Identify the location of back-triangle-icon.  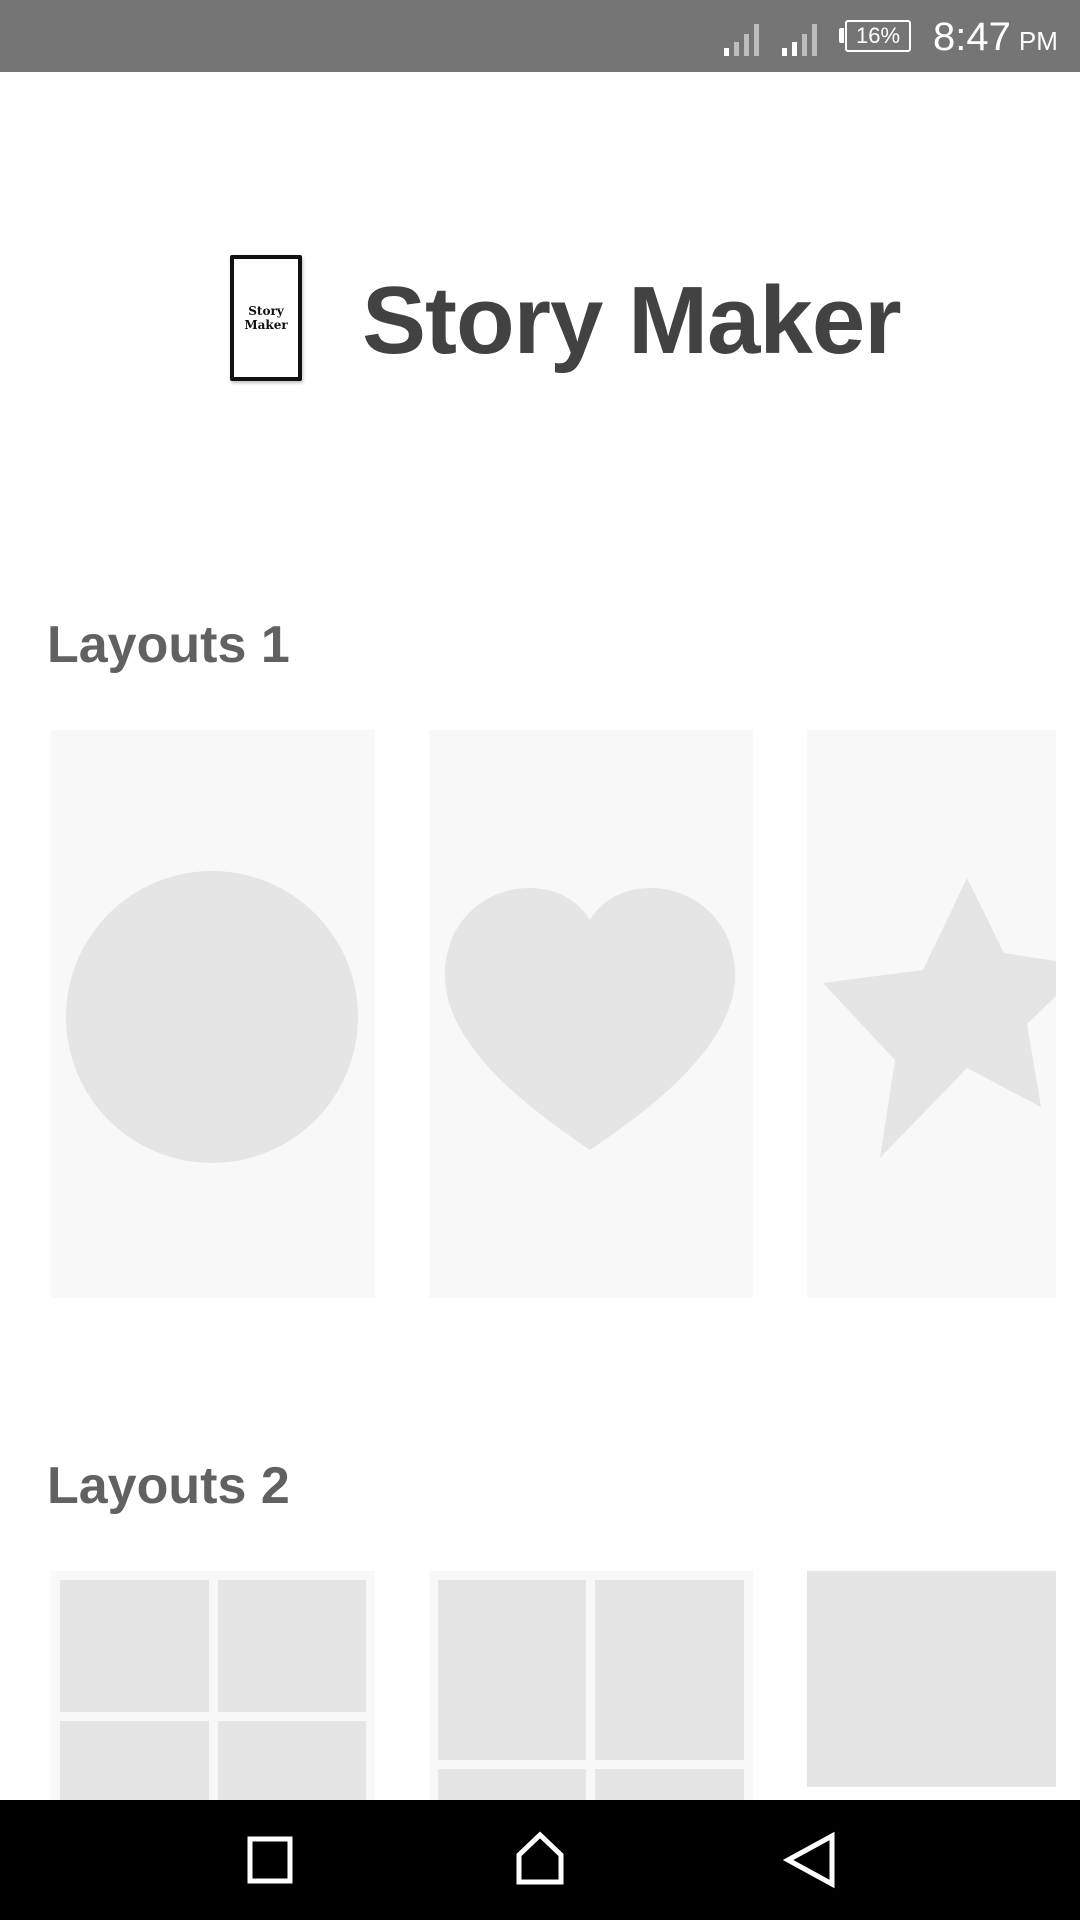
(808, 1860).